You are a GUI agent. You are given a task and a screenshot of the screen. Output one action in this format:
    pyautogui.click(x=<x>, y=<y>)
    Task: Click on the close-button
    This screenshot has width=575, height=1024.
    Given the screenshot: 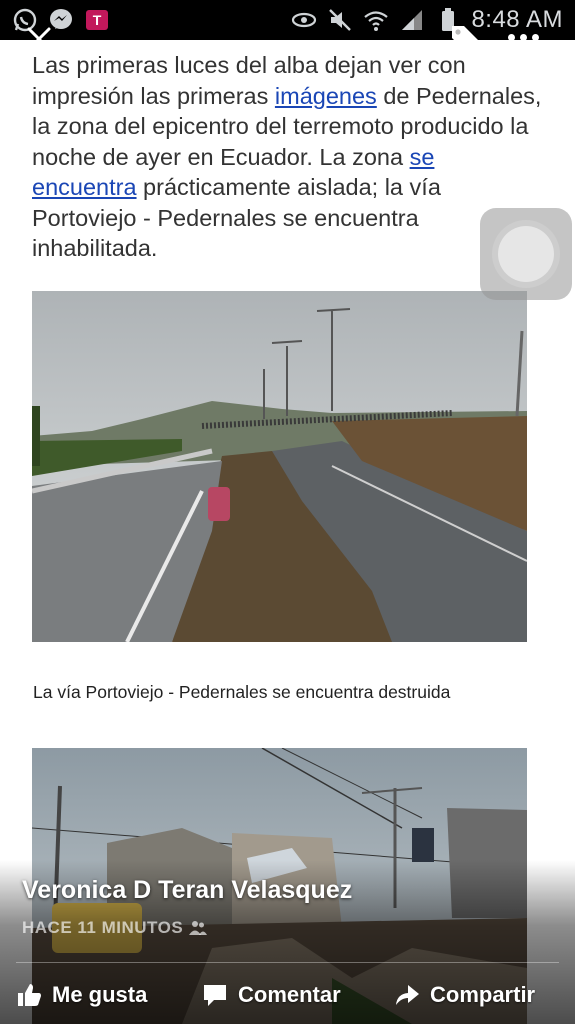 What is the action you would take?
    pyautogui.click(x=39, y=39)
    